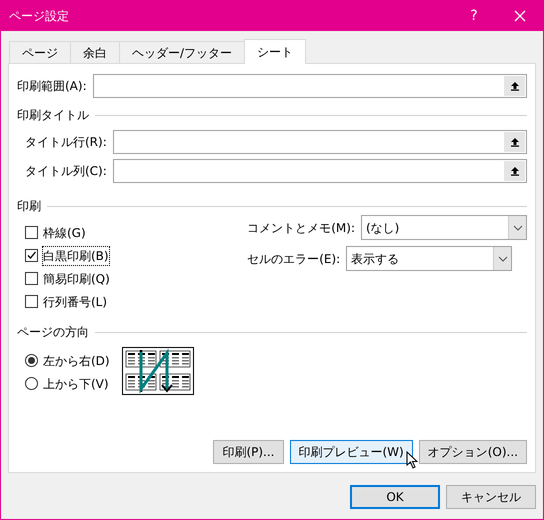  Describe the element at coordinates (301, 228) in the screenshot. I see `dropdown-label: コメントとメモ(M):` at that location.